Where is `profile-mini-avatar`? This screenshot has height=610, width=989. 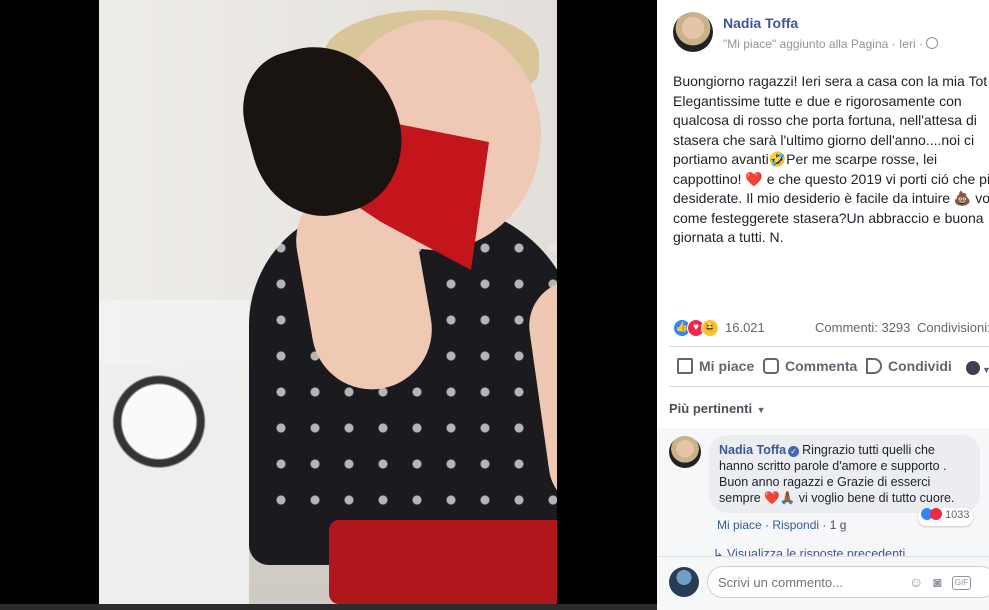 profile-mini-avatar is located at coordinates (973, 368).